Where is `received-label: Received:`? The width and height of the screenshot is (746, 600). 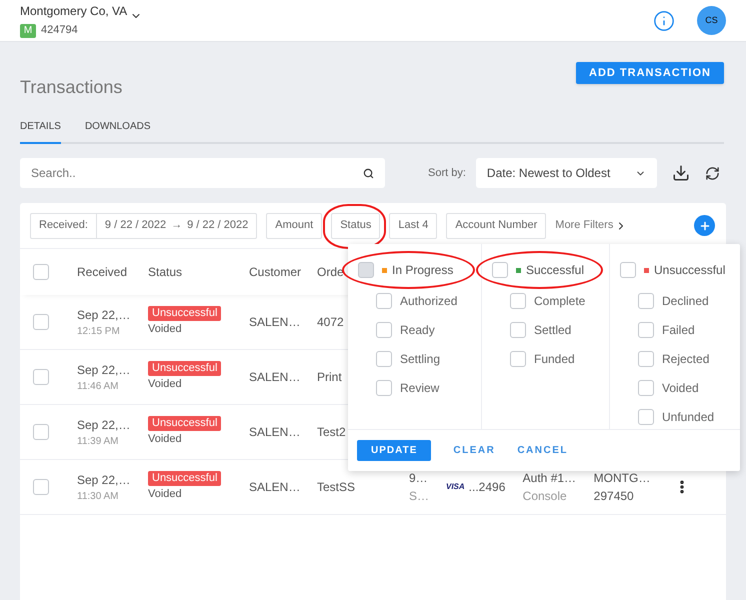 received-label: Received: is located at coordinates (64, 226).